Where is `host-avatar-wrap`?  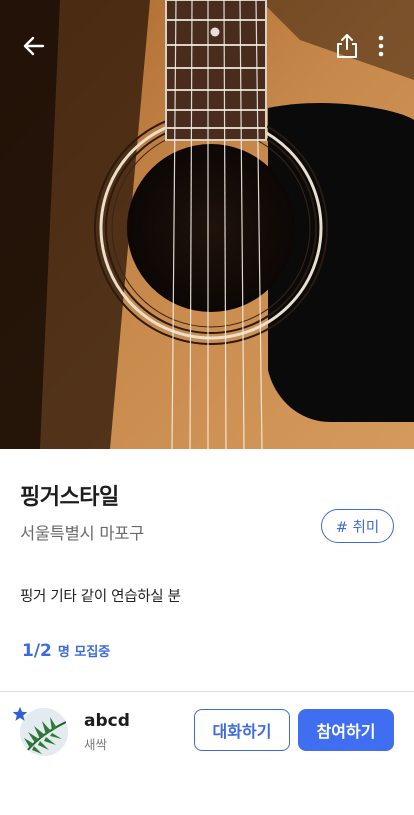 host-avatar-wrap is located at coordinates (42, 732).